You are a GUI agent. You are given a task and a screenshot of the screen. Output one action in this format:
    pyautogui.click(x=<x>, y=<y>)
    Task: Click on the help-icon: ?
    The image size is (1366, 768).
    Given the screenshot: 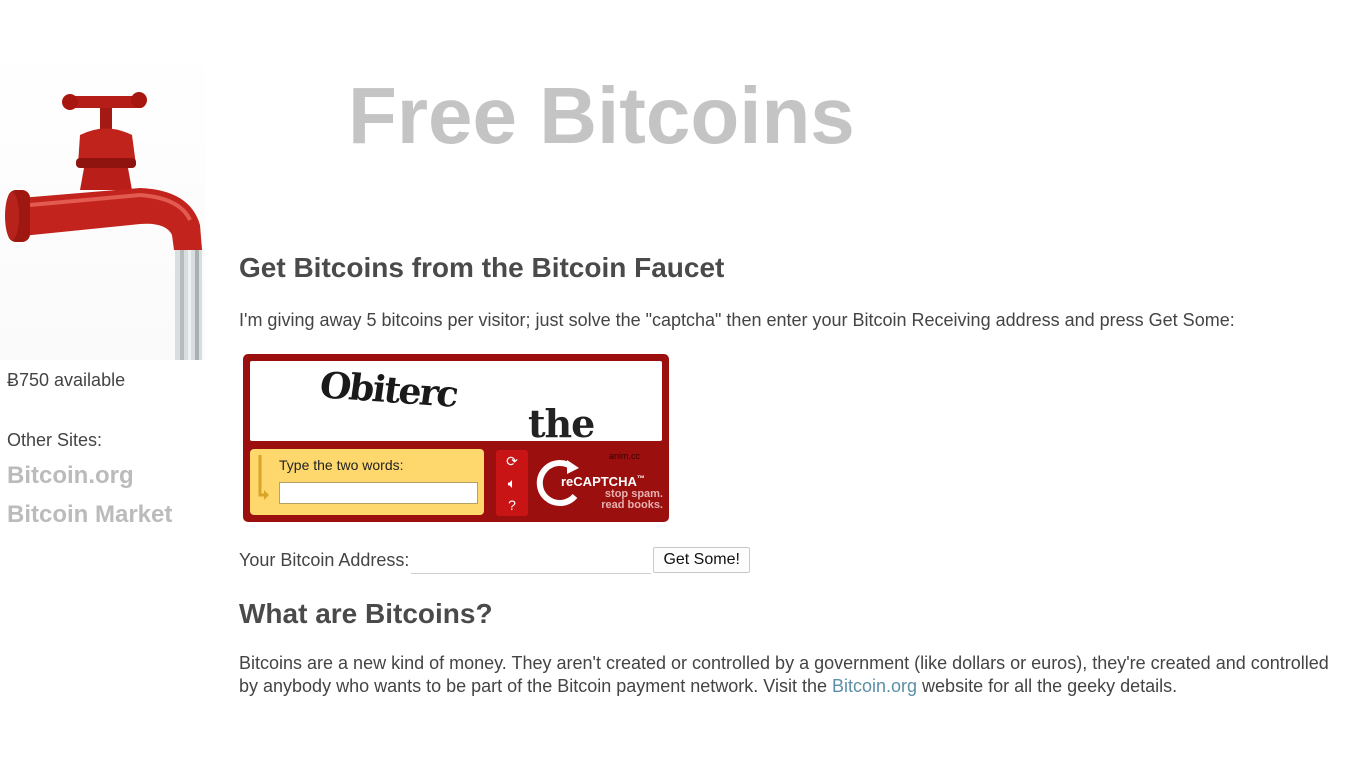 What is the action you would take?
    pyautogui.click(x=512, y=505)
    